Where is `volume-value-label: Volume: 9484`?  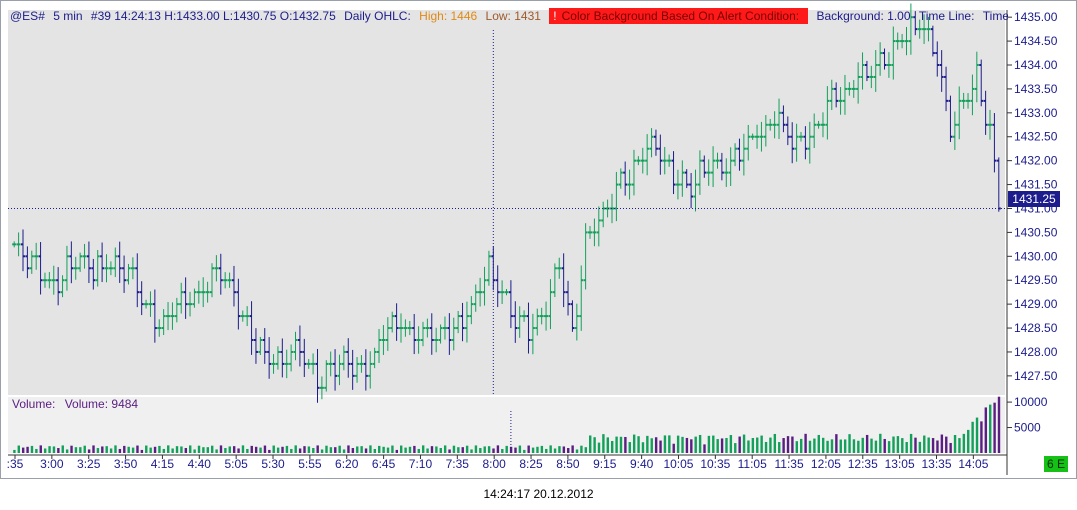 volume-value-label: Volume: 9484 is located at coordinates (101, 404).